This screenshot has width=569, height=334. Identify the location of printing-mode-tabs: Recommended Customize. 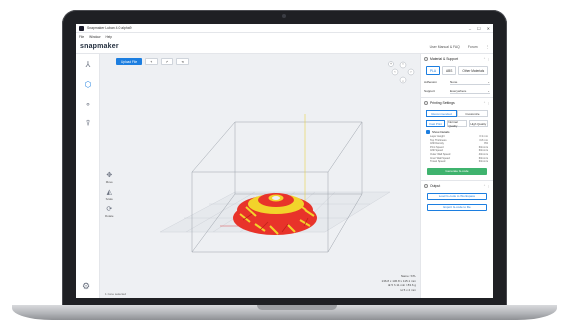
(457, 113).